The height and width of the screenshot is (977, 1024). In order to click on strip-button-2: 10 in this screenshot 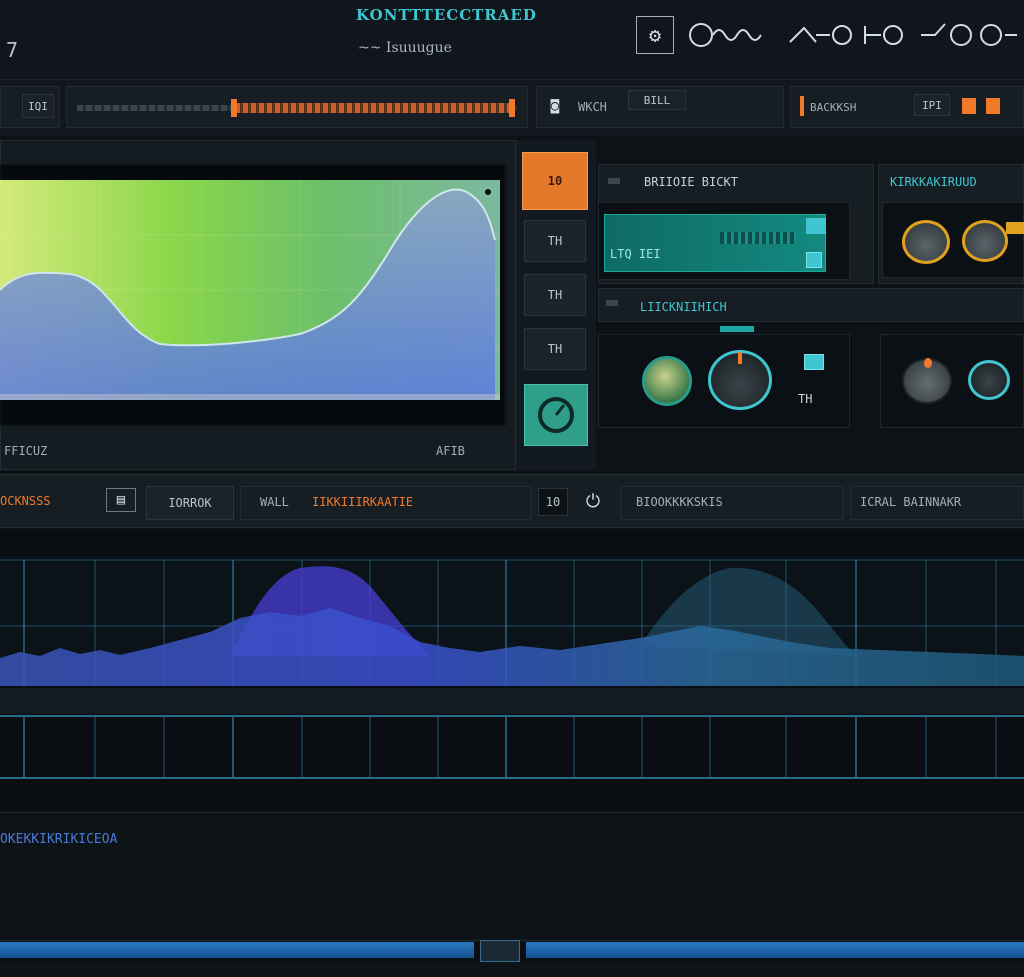, I will do `click(553, 502)`.